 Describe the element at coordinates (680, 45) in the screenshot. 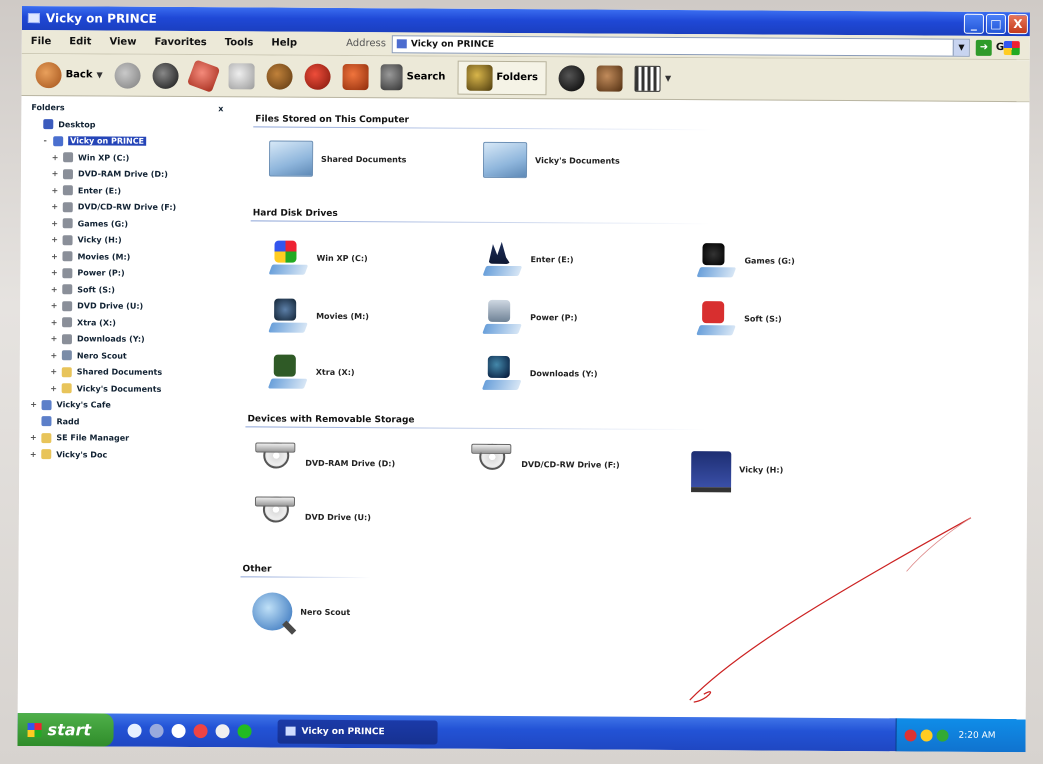

I see `address-bar: Vicky on PRINCE ▼` at that location.